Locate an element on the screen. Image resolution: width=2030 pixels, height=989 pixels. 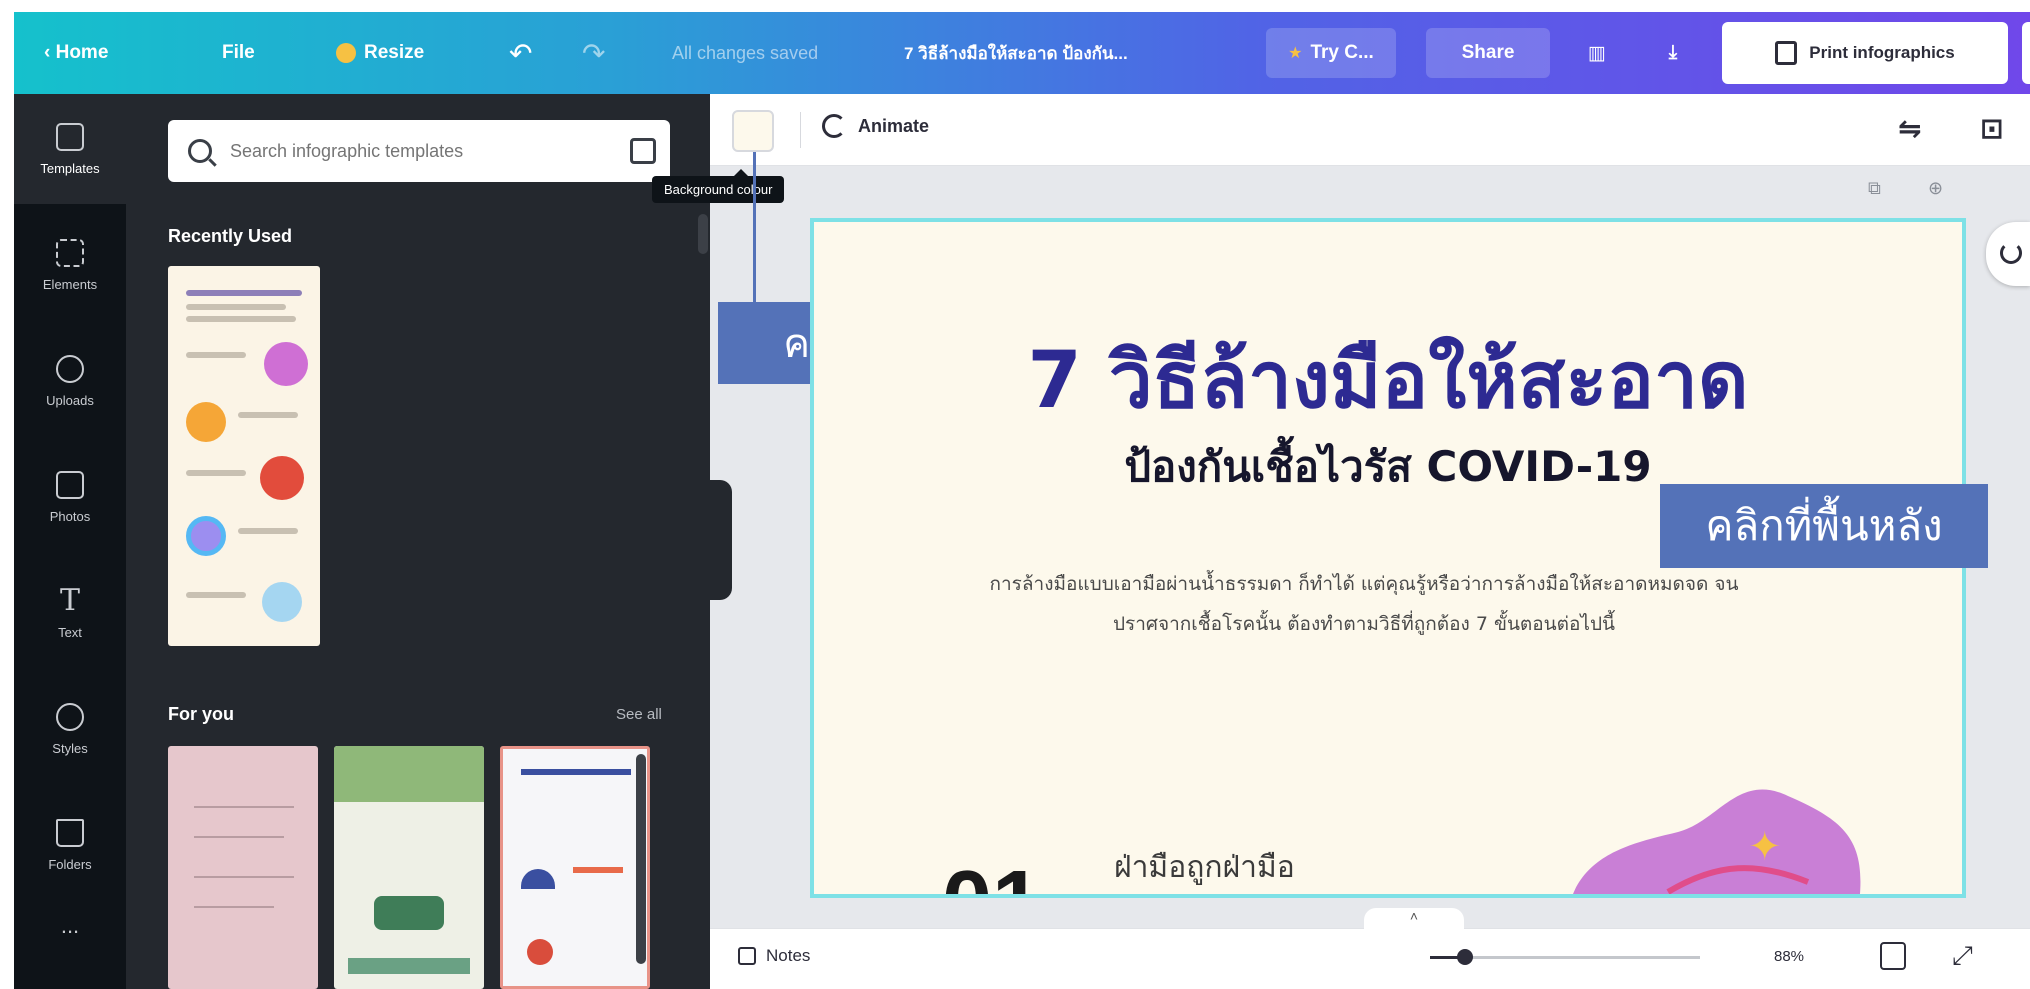
panel-scrollbar-lower is located at coordinates (641, 859).